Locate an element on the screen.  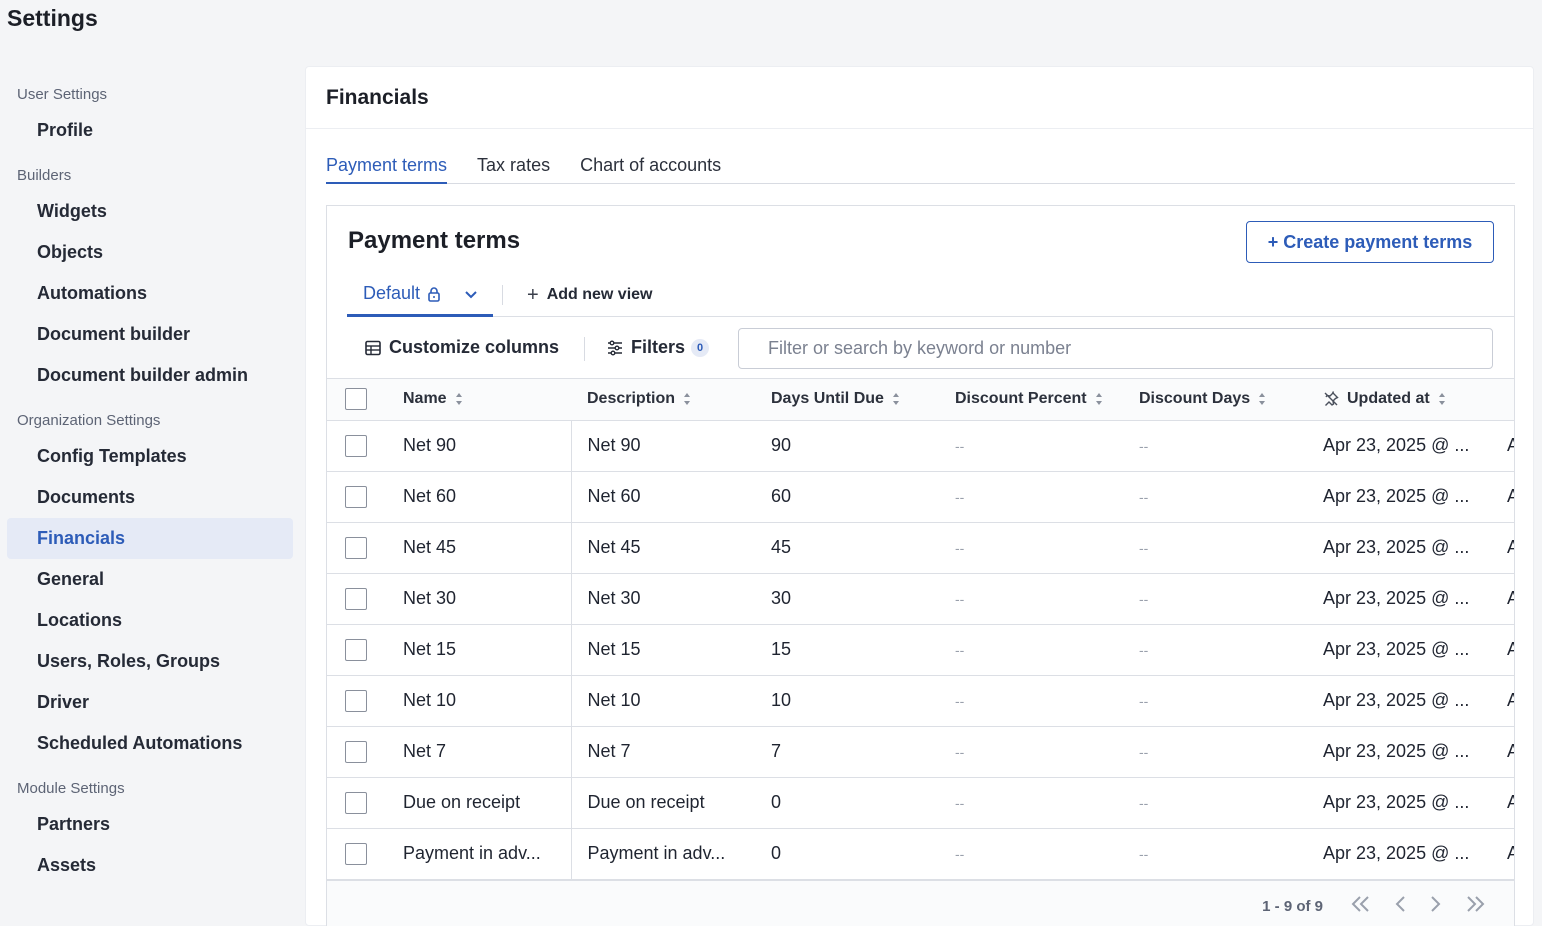
sidebar-item-financials: Financials is located at coordinates (150, 538).